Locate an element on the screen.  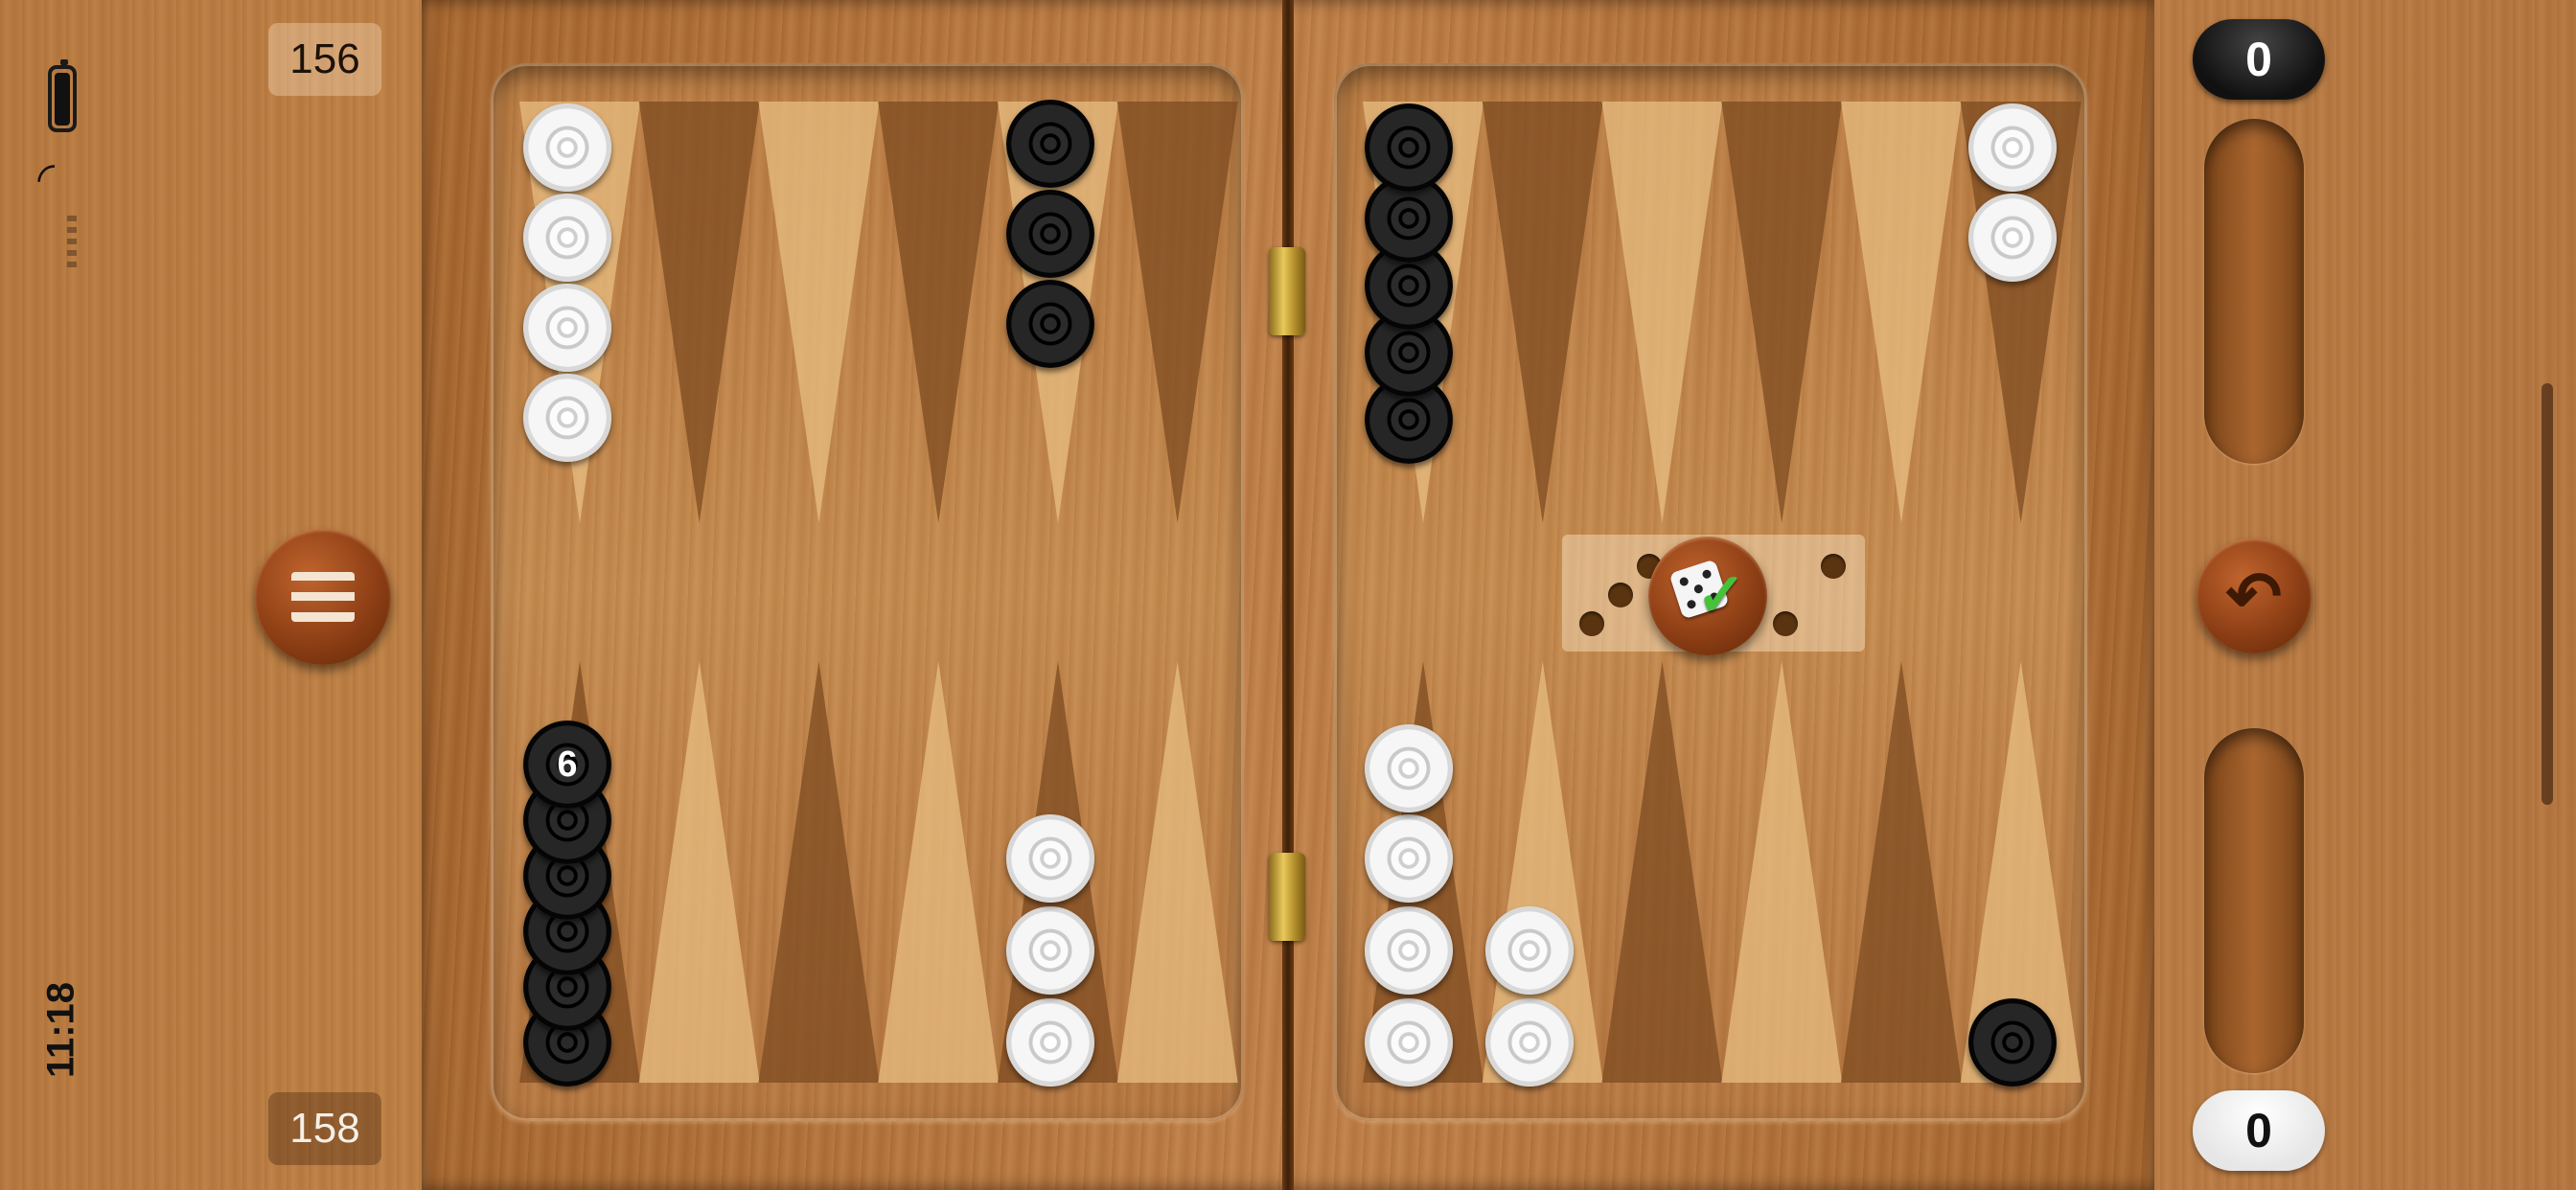
clock: 11:18 is located at coordinates (62, 1030).